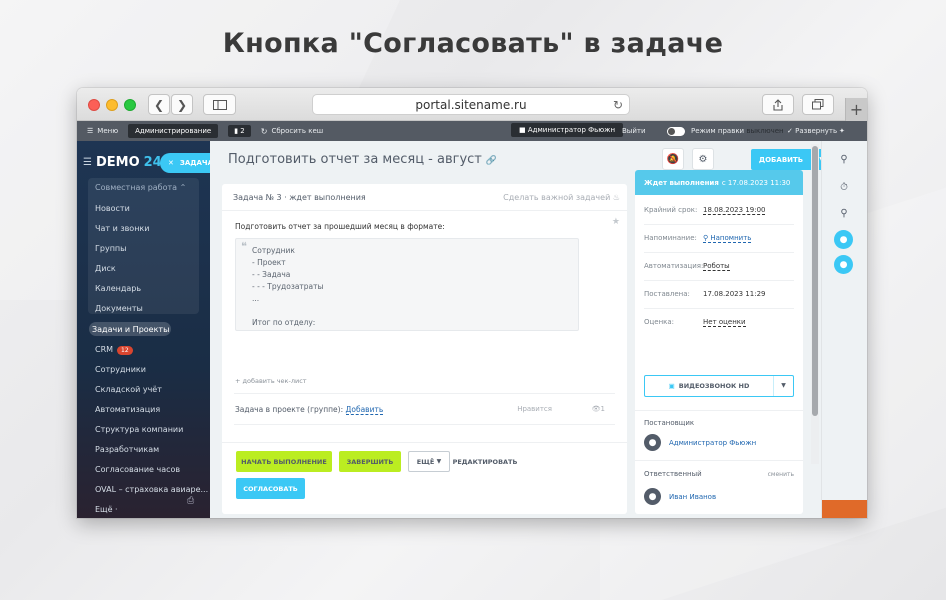 This screenshot has height=600, width=946. What do you see at coordinates (791, 159) in the screenshot?
I see `add-button: ДОБАВИТЬ▼` at bounding box center [791, 159].